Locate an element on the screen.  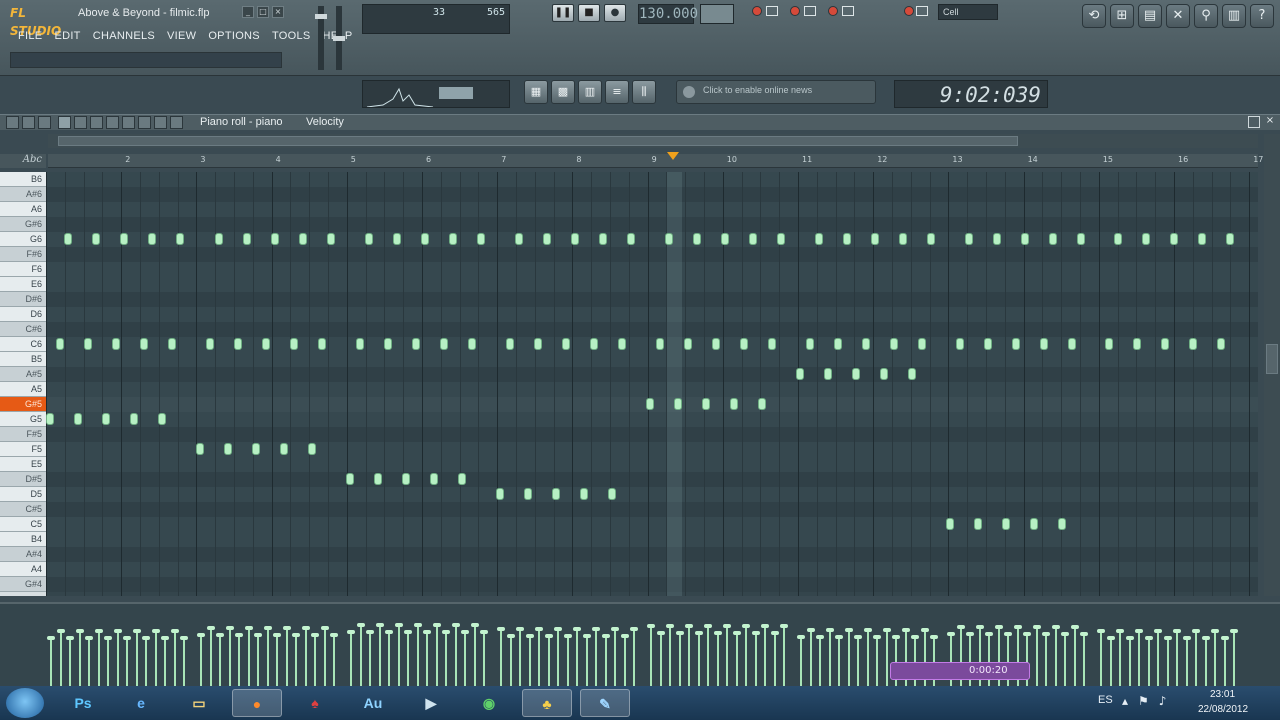
screen-recorder-widget: 0:00:20 is located at coordinates (960, 671).